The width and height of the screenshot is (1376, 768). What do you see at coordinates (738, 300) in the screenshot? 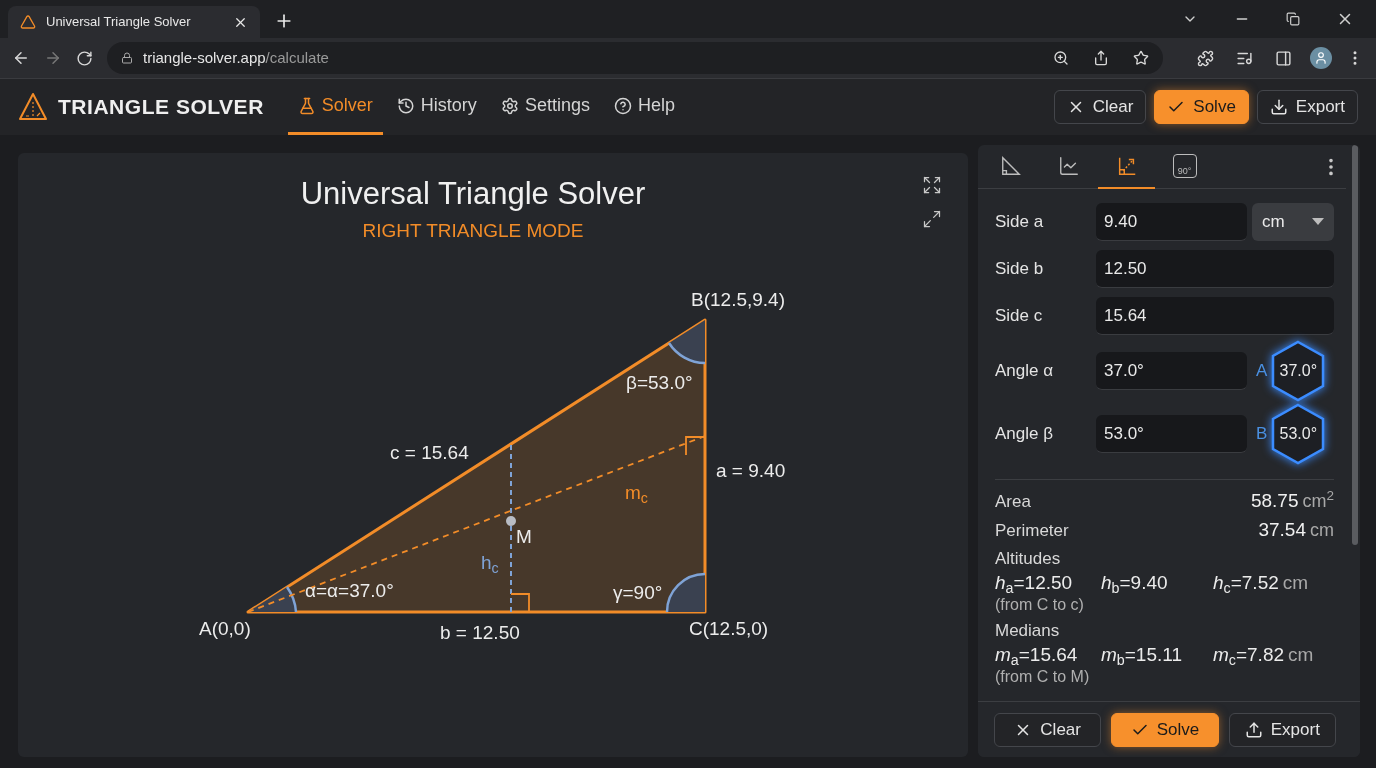
I see `vertex-label: B(12.5,9.4)` at bounding box center [738, 300].